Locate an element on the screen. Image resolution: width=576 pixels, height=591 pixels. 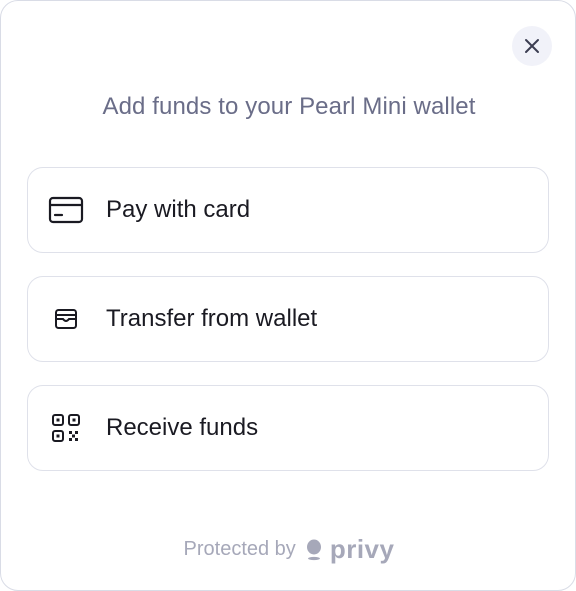
transfer-from-wallet-button: Transfer from wallet is located at coordinates (288, 319).